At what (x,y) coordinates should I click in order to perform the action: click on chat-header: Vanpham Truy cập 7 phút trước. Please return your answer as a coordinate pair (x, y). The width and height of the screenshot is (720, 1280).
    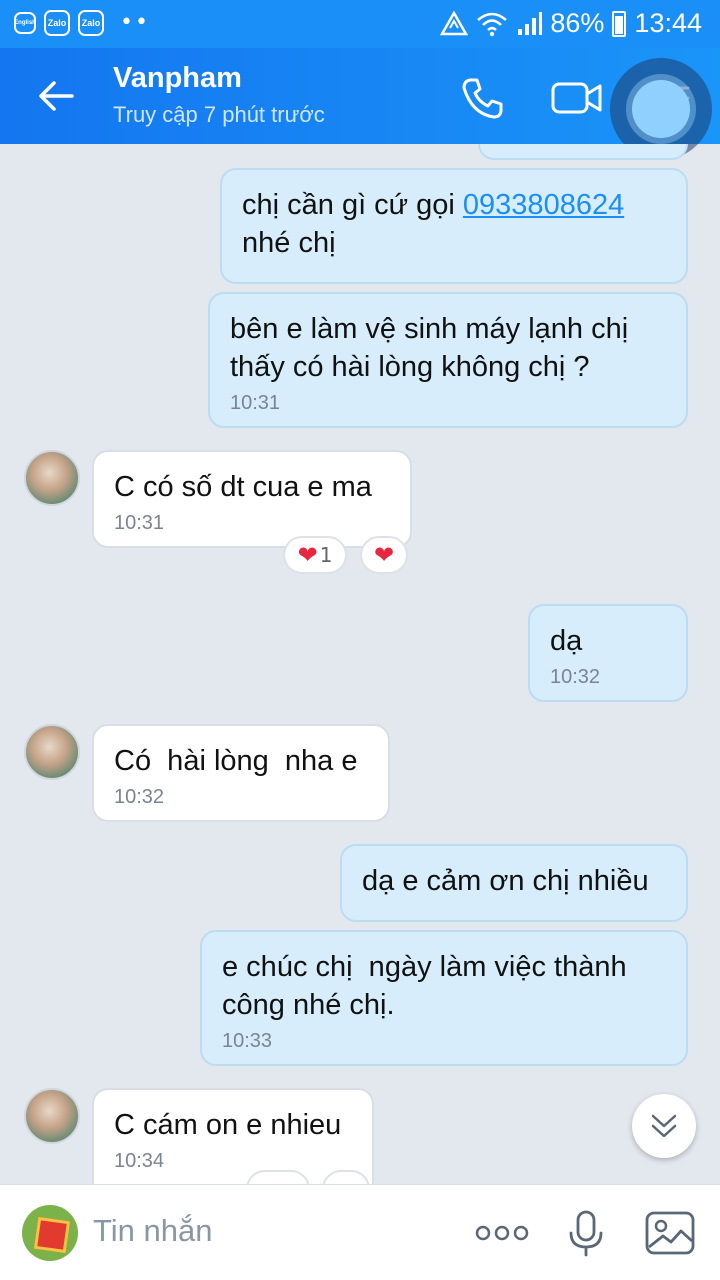
    Looking at the image, I should click on (360, 104).